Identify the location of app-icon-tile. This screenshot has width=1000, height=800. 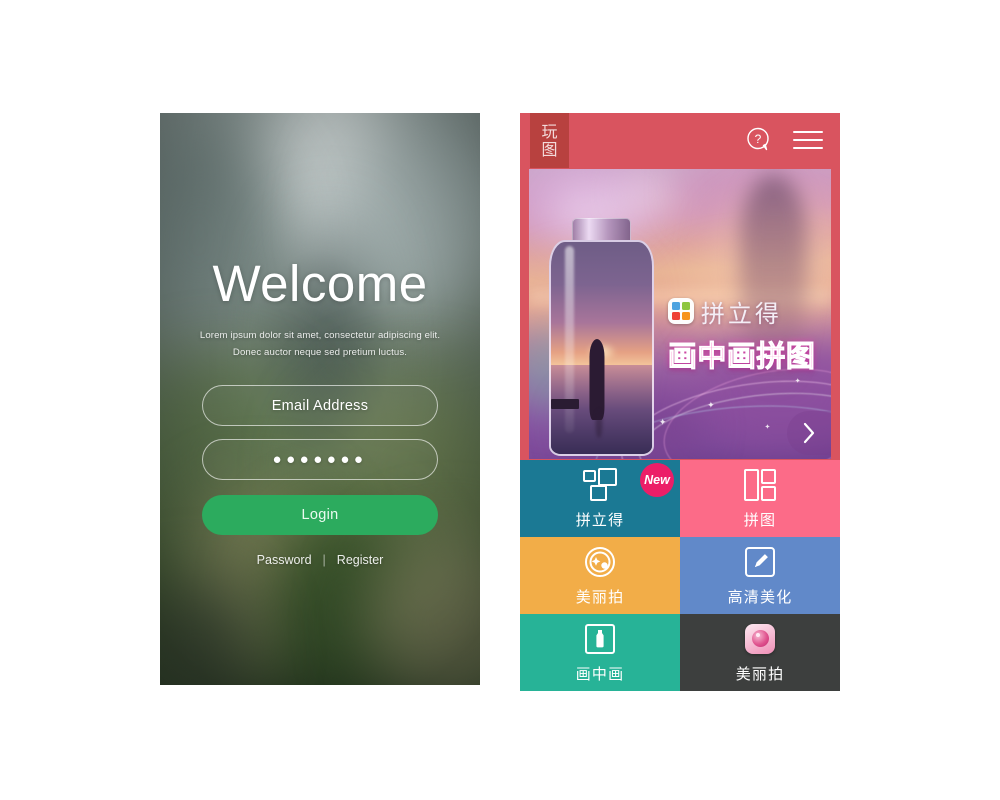
(760, 638).